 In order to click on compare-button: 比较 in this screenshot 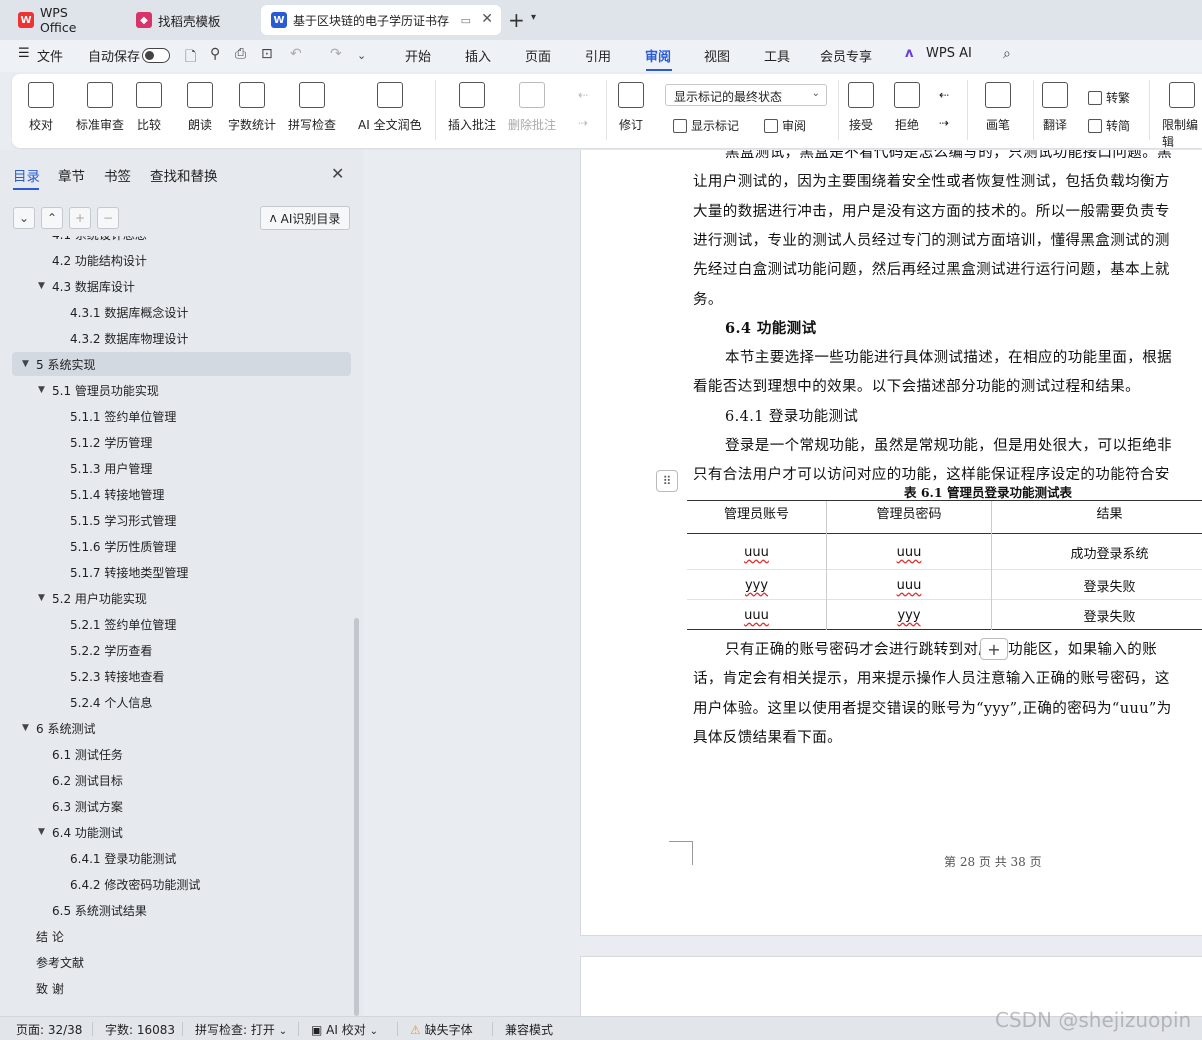, I will do `click(149, 107)`.